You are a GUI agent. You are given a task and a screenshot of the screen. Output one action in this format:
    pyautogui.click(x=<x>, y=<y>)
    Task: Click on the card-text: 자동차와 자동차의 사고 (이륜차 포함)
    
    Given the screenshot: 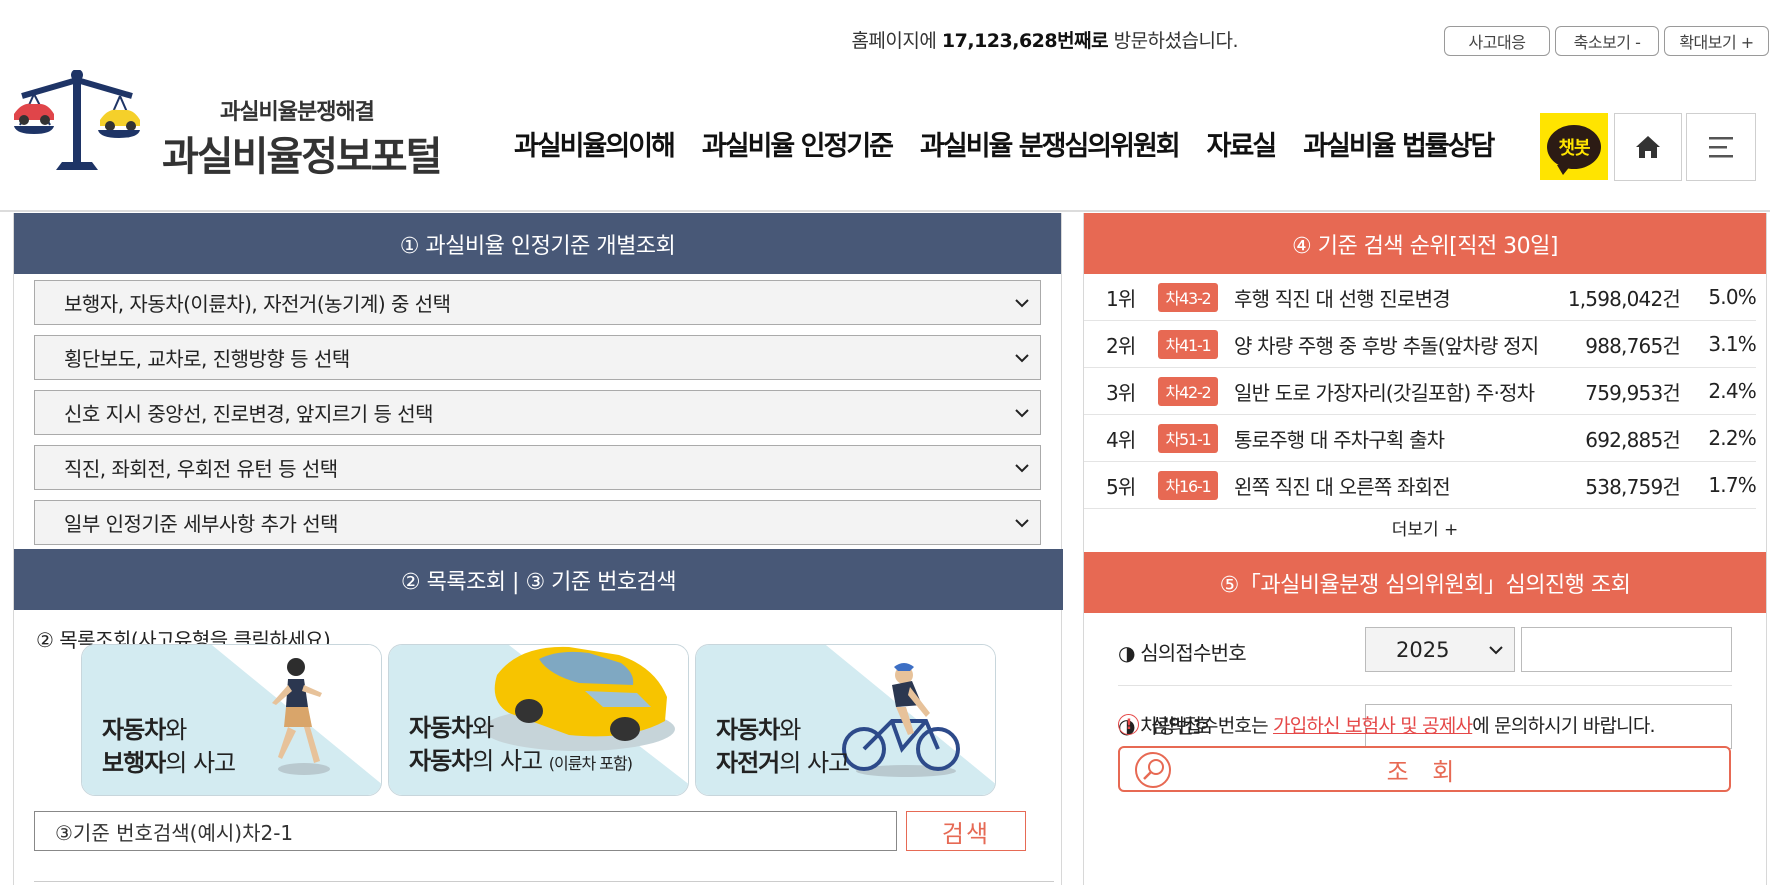 What is the action you would take?
    pyautogui.click(x=521, y=746)
    